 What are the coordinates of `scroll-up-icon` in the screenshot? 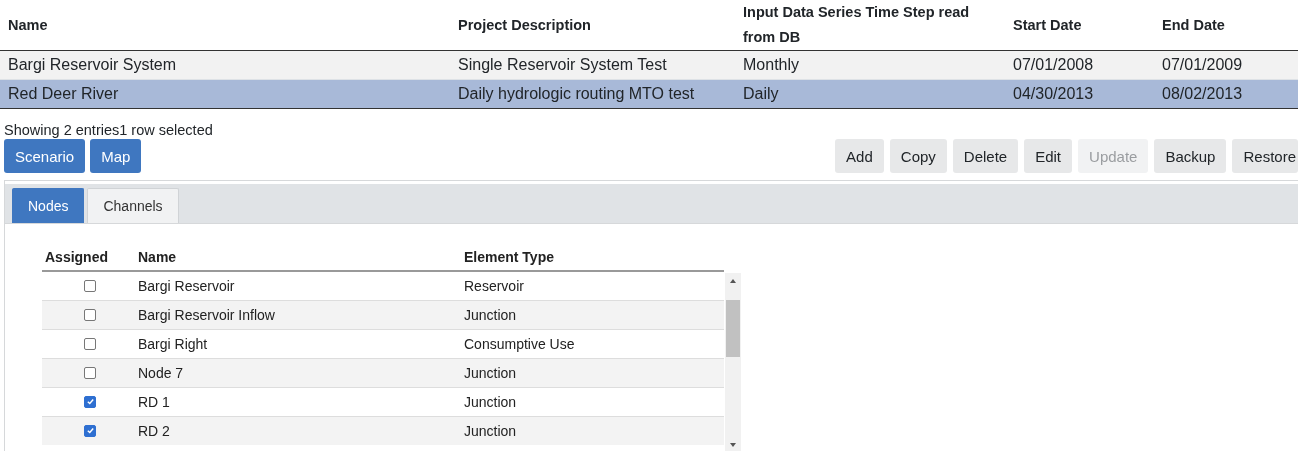 It's located at (733, 281).